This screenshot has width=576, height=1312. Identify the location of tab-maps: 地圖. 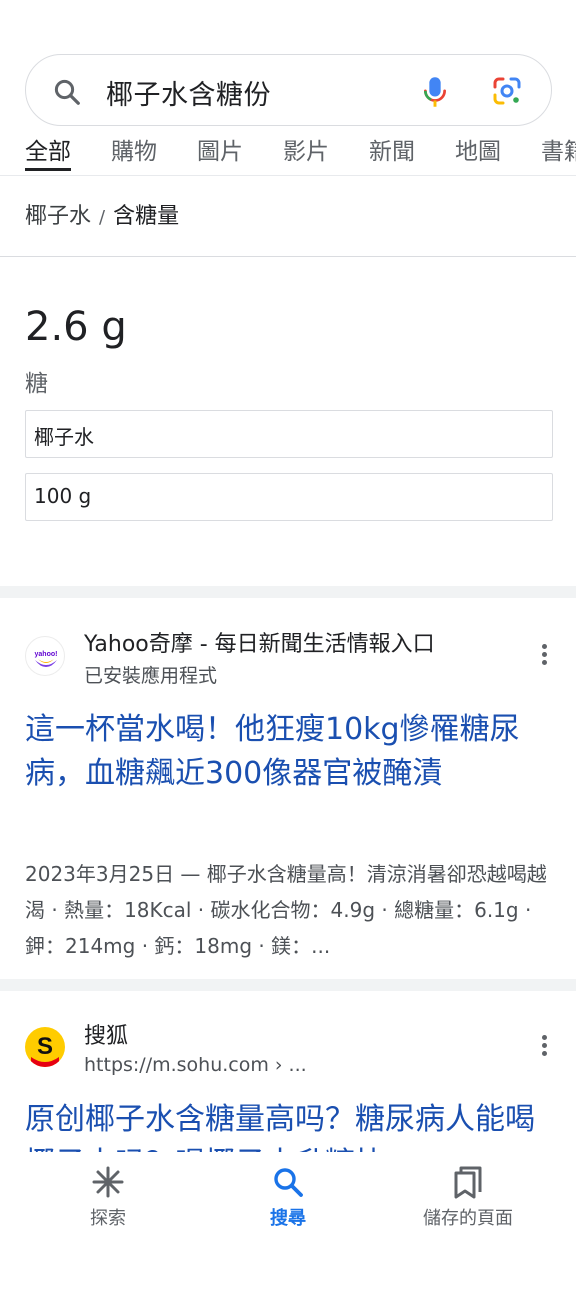
(478, 149).